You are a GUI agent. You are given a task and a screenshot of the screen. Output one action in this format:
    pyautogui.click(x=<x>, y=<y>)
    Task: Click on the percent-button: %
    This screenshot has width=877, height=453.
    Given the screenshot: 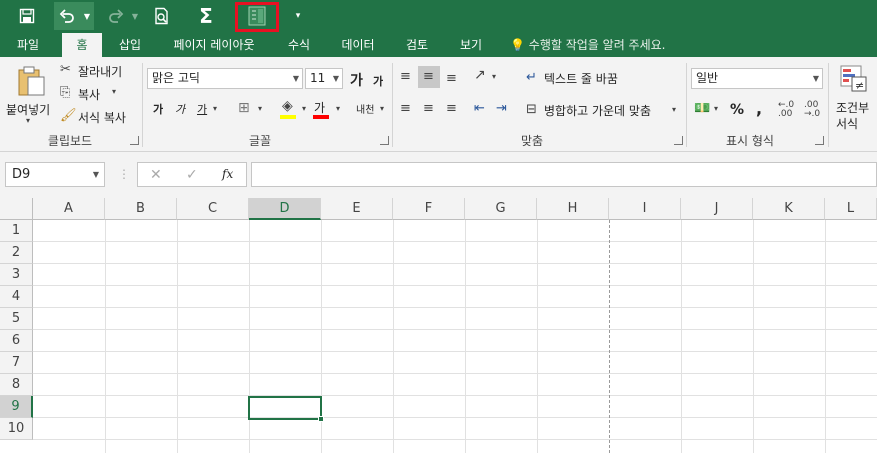 What is the action you would take?
    pyautogui.click(x=737, y=110)
    